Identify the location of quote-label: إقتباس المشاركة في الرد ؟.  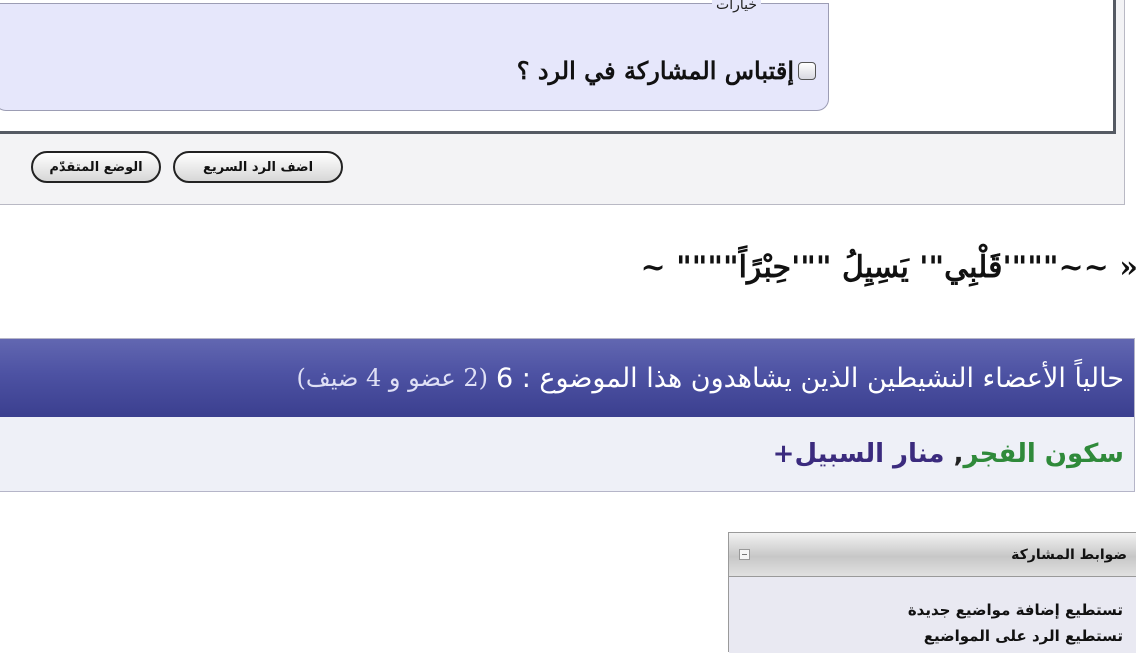
(655, 70).